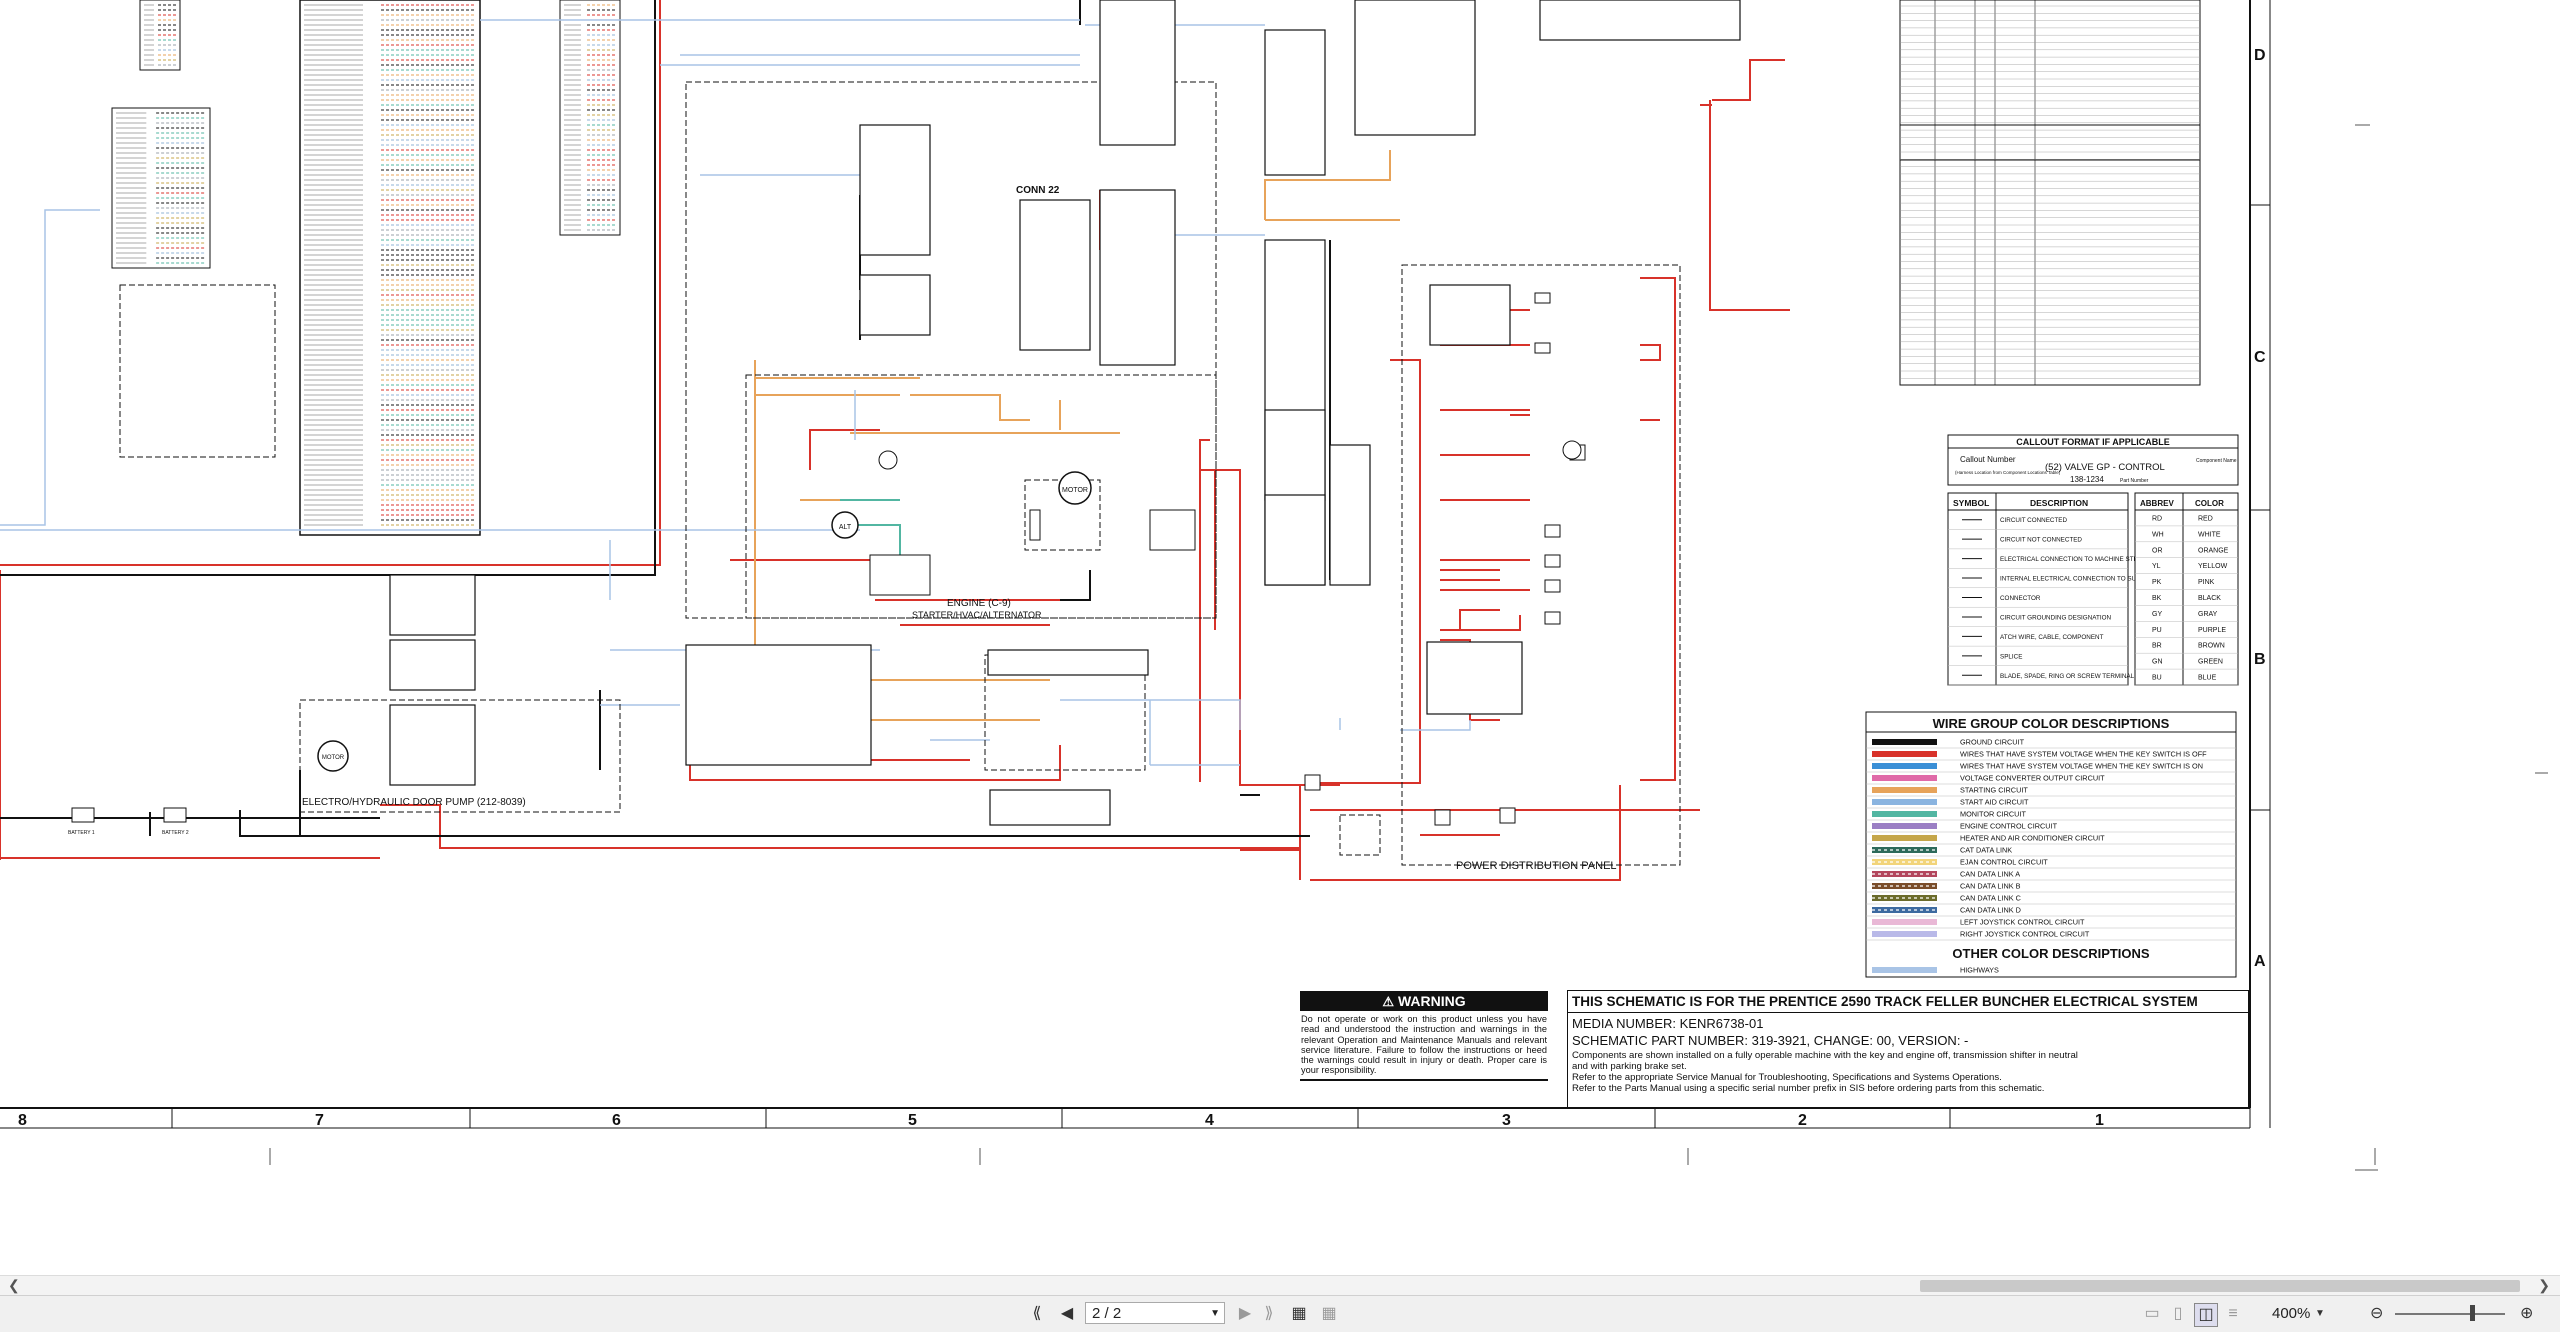 This screenshot has width=2560, height=1332. What do you see at coordinates (2450, 1314) in the screenshot?
I see `zoom-slider-track` at bounding box center [2450, 1314].